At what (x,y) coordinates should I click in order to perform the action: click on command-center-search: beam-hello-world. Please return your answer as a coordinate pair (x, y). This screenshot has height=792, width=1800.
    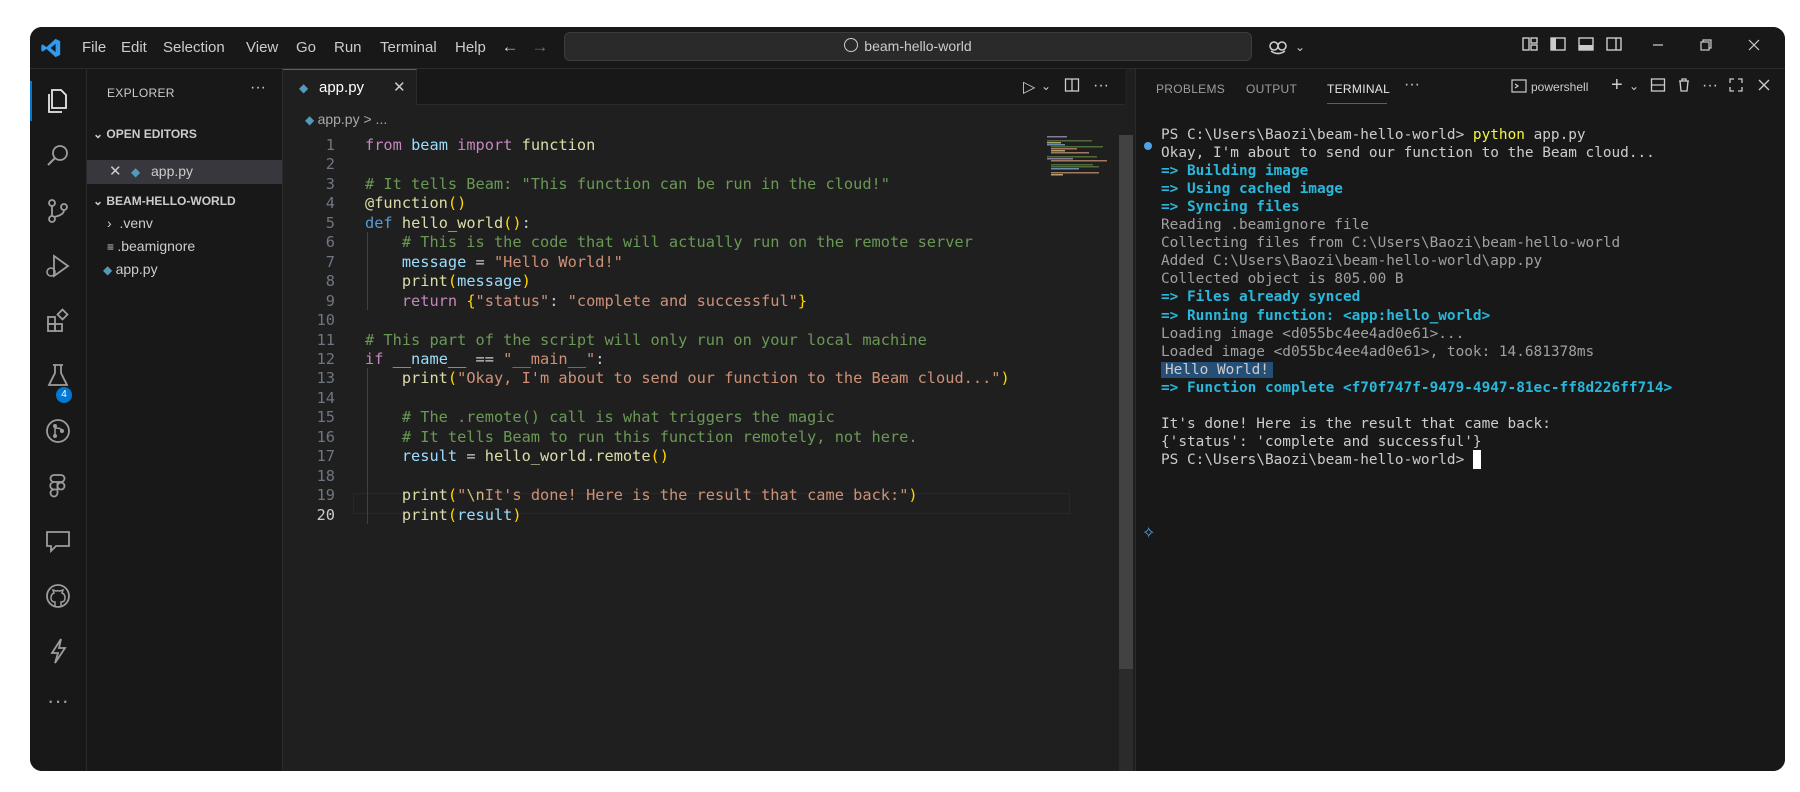
    Looking at the image, I should click on (908, 46).